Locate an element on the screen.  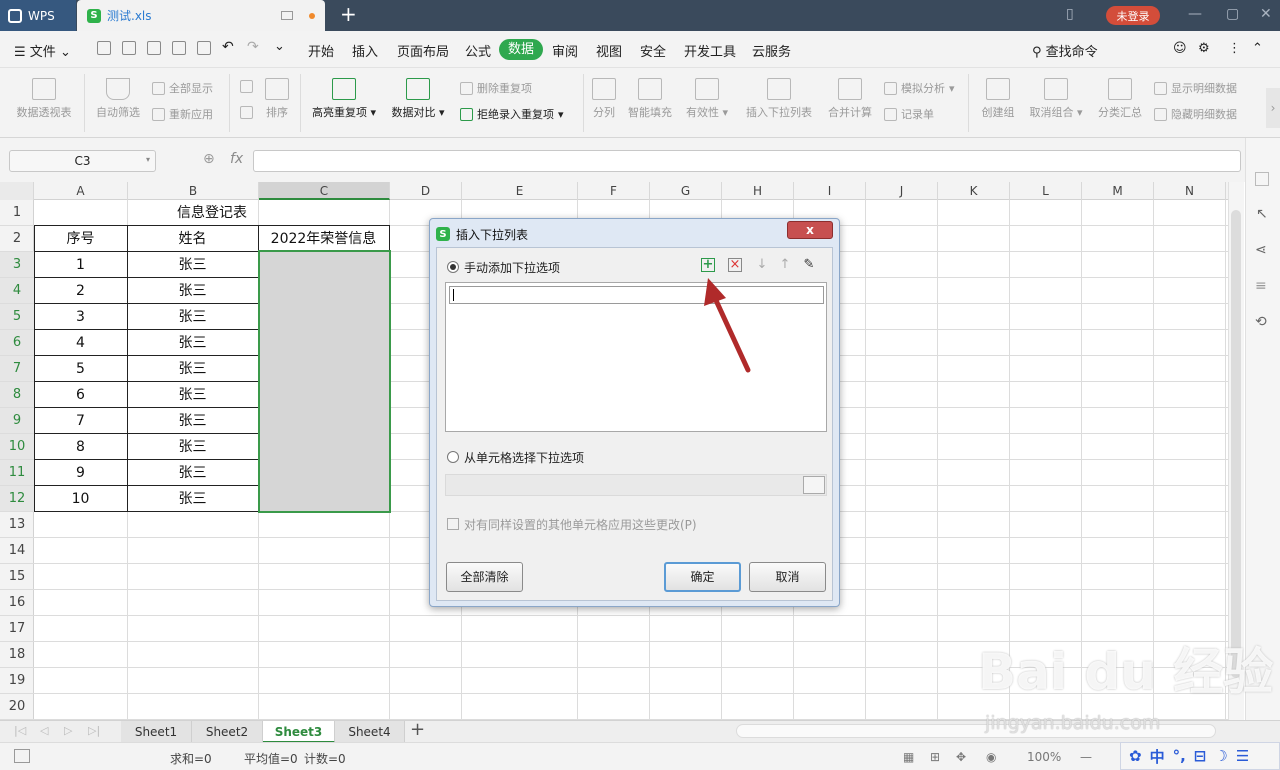
menu-formula: 公式 is located at coordinates (478, 50).